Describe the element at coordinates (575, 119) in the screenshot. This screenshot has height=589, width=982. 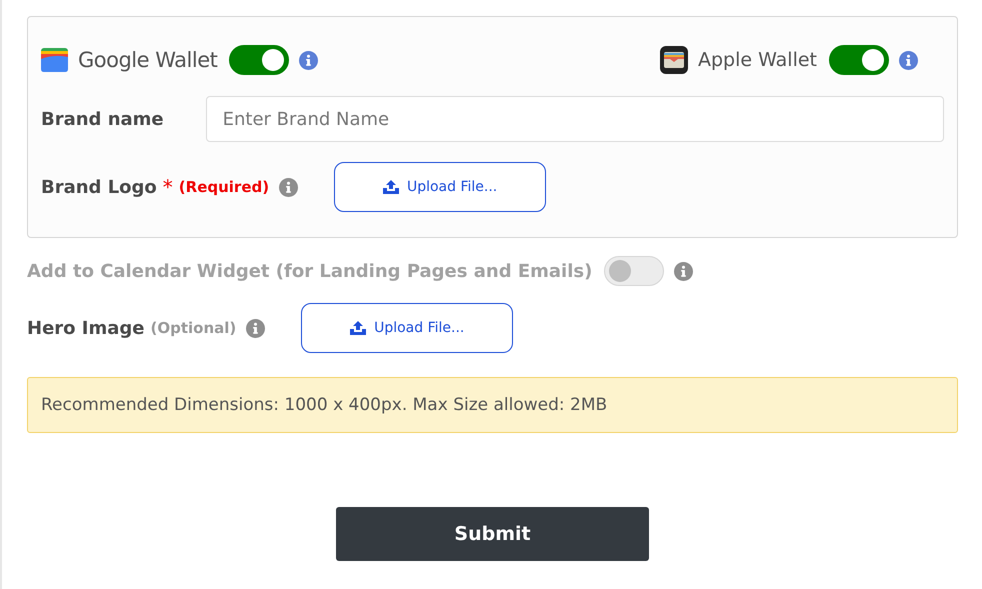
I see `brand-name-field: Enter Brand Name` at that location.